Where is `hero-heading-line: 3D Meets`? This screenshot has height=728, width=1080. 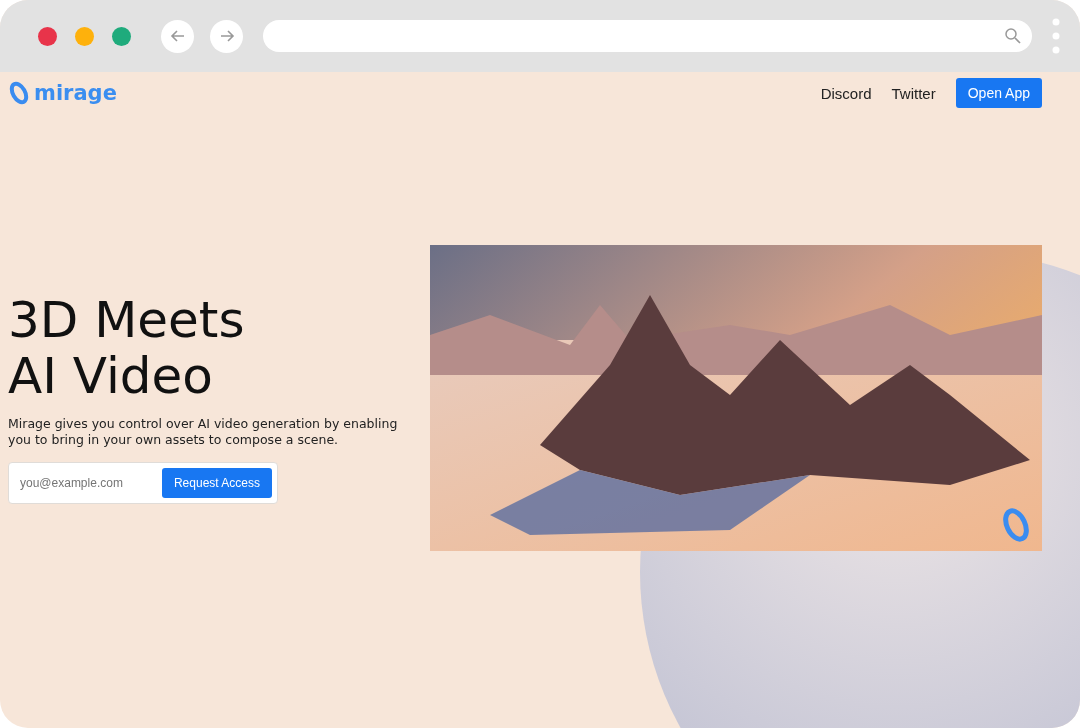 hero-heading-line: 3D Meets is located at coordinates (126, 320).